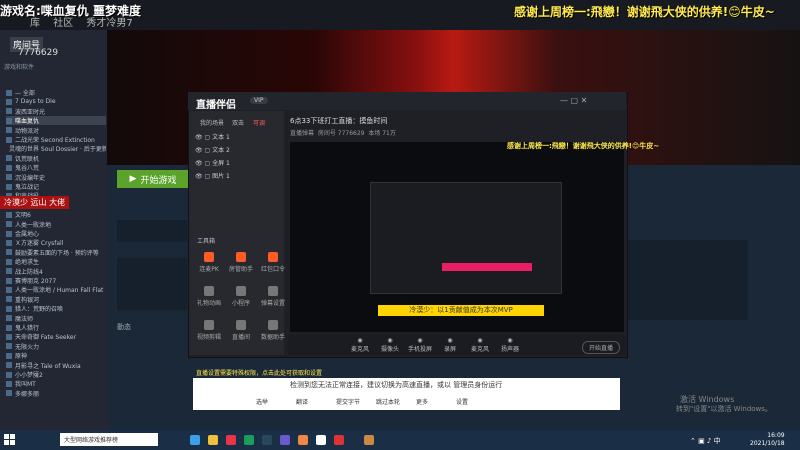 Image resolution: width=800 pixels, height=450 pixels. I want to click on game-list-item: 我叫MT, so click(56, 383).